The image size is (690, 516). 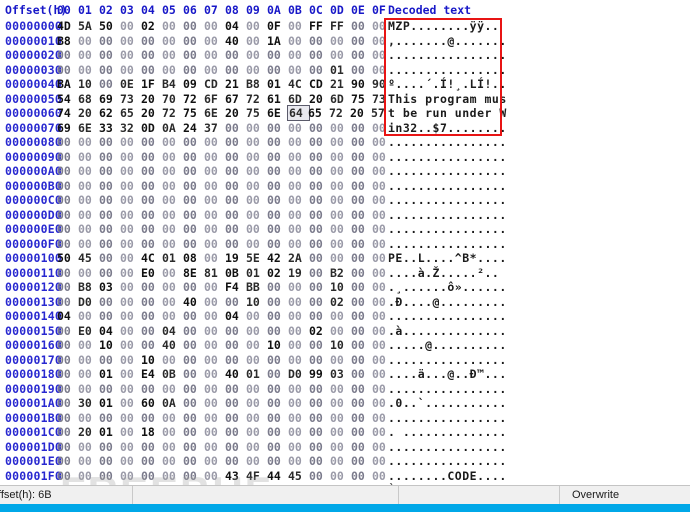 I want to click on hex-byte-cell: 42, so click(x=277, y=258).